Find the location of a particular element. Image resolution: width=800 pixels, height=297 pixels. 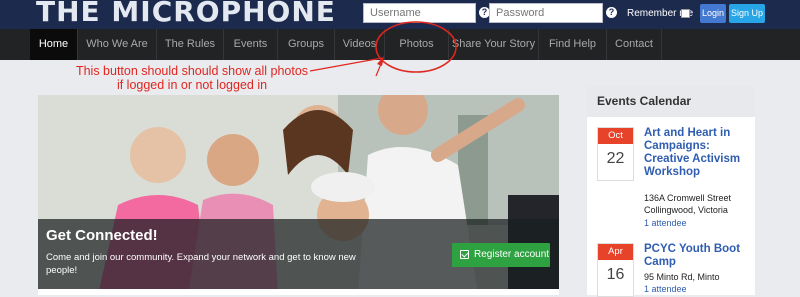

hero-bottom-strip is located at coordinates (298, 292).